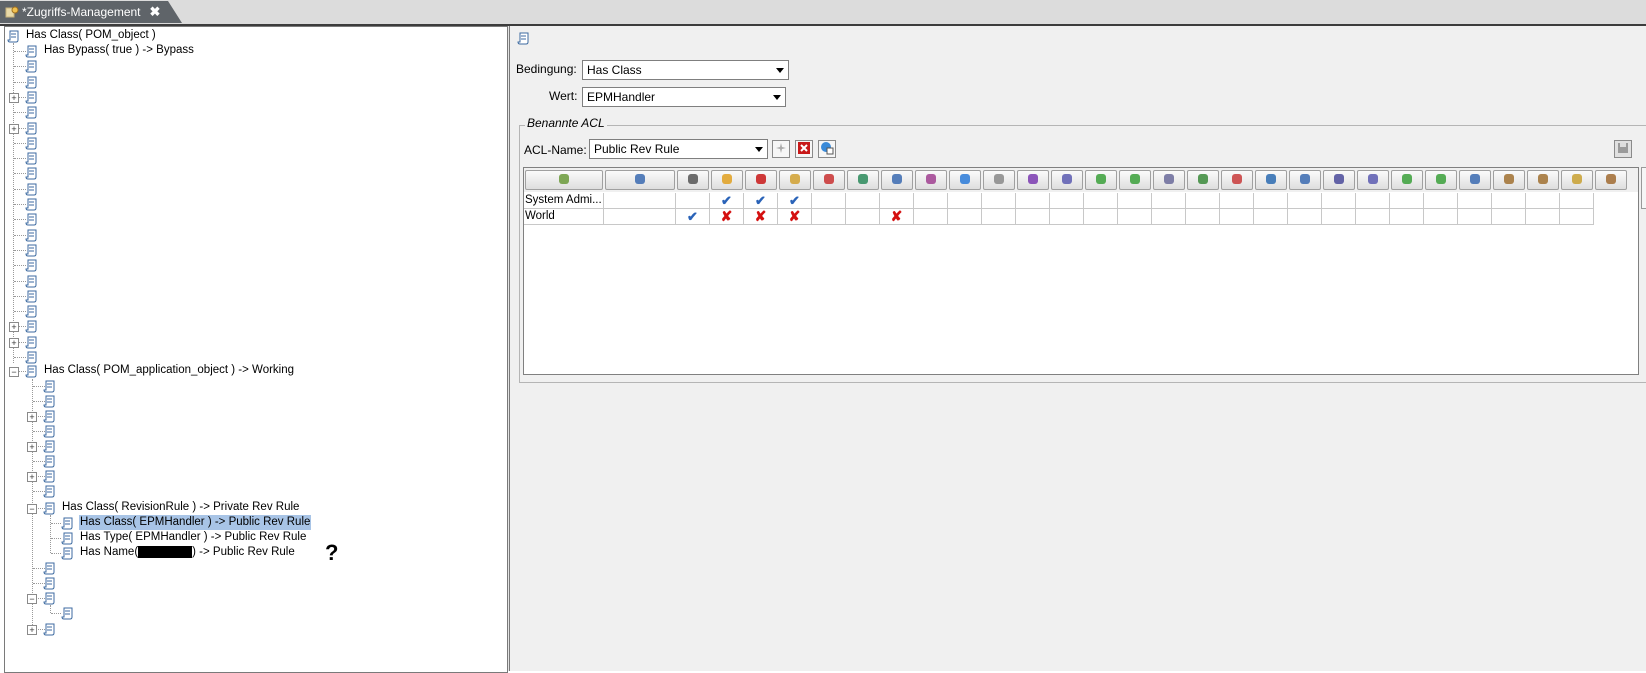  I want to click on column-header-change, so click(1033, 180).